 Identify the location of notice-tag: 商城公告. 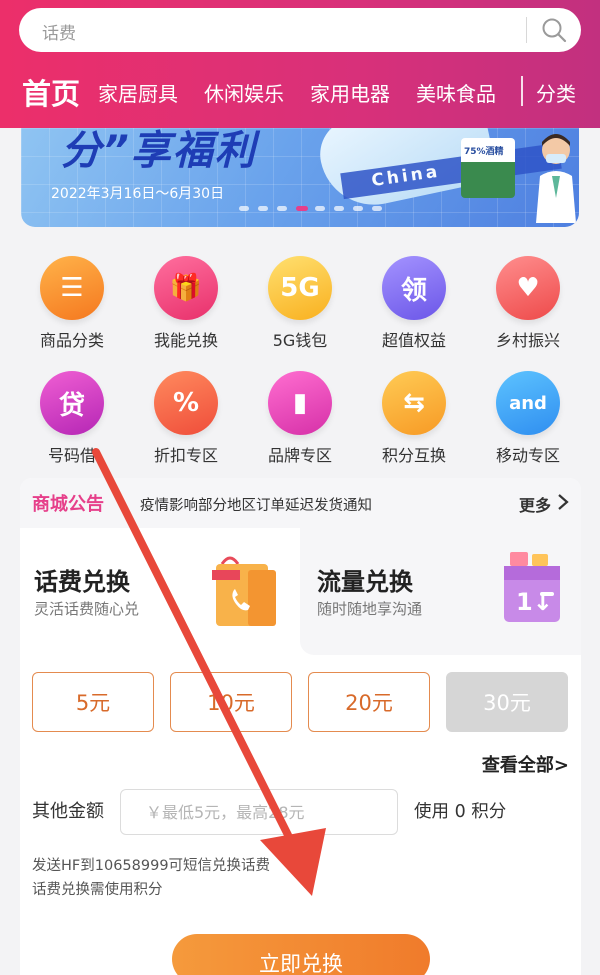
(68, 504).